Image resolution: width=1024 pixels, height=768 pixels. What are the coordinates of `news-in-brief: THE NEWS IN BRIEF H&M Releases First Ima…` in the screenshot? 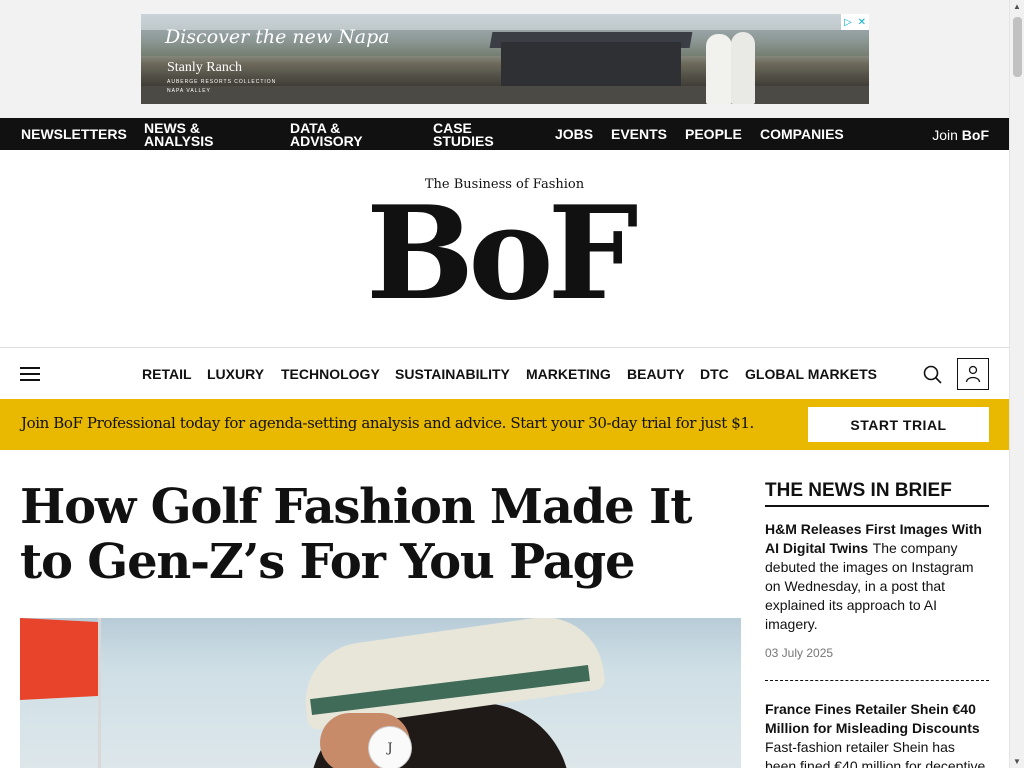 It's located at (877, 624).